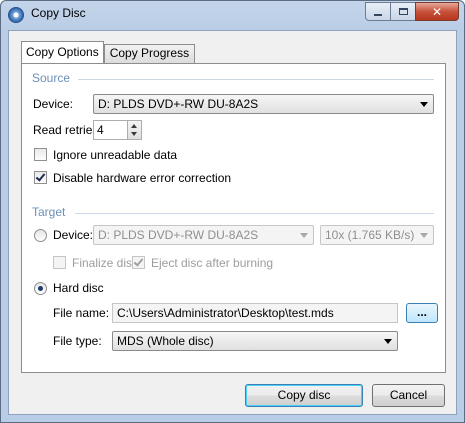 This screenshot has width=465, height=423. I want to click on target-device-value: D: PLDS DVD+-RW DU-8A2S, so click(178, 235).